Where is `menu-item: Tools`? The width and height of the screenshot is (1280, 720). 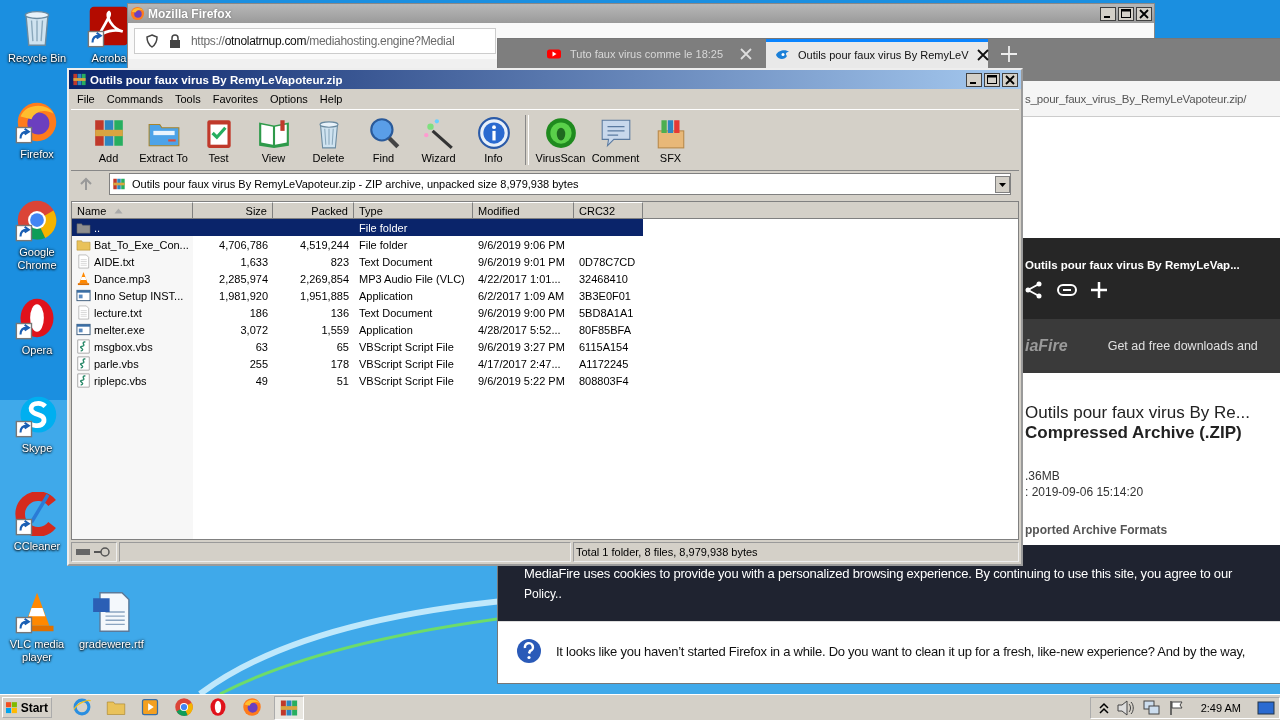 menu-item: Tools is located at coordinates (188, 99).